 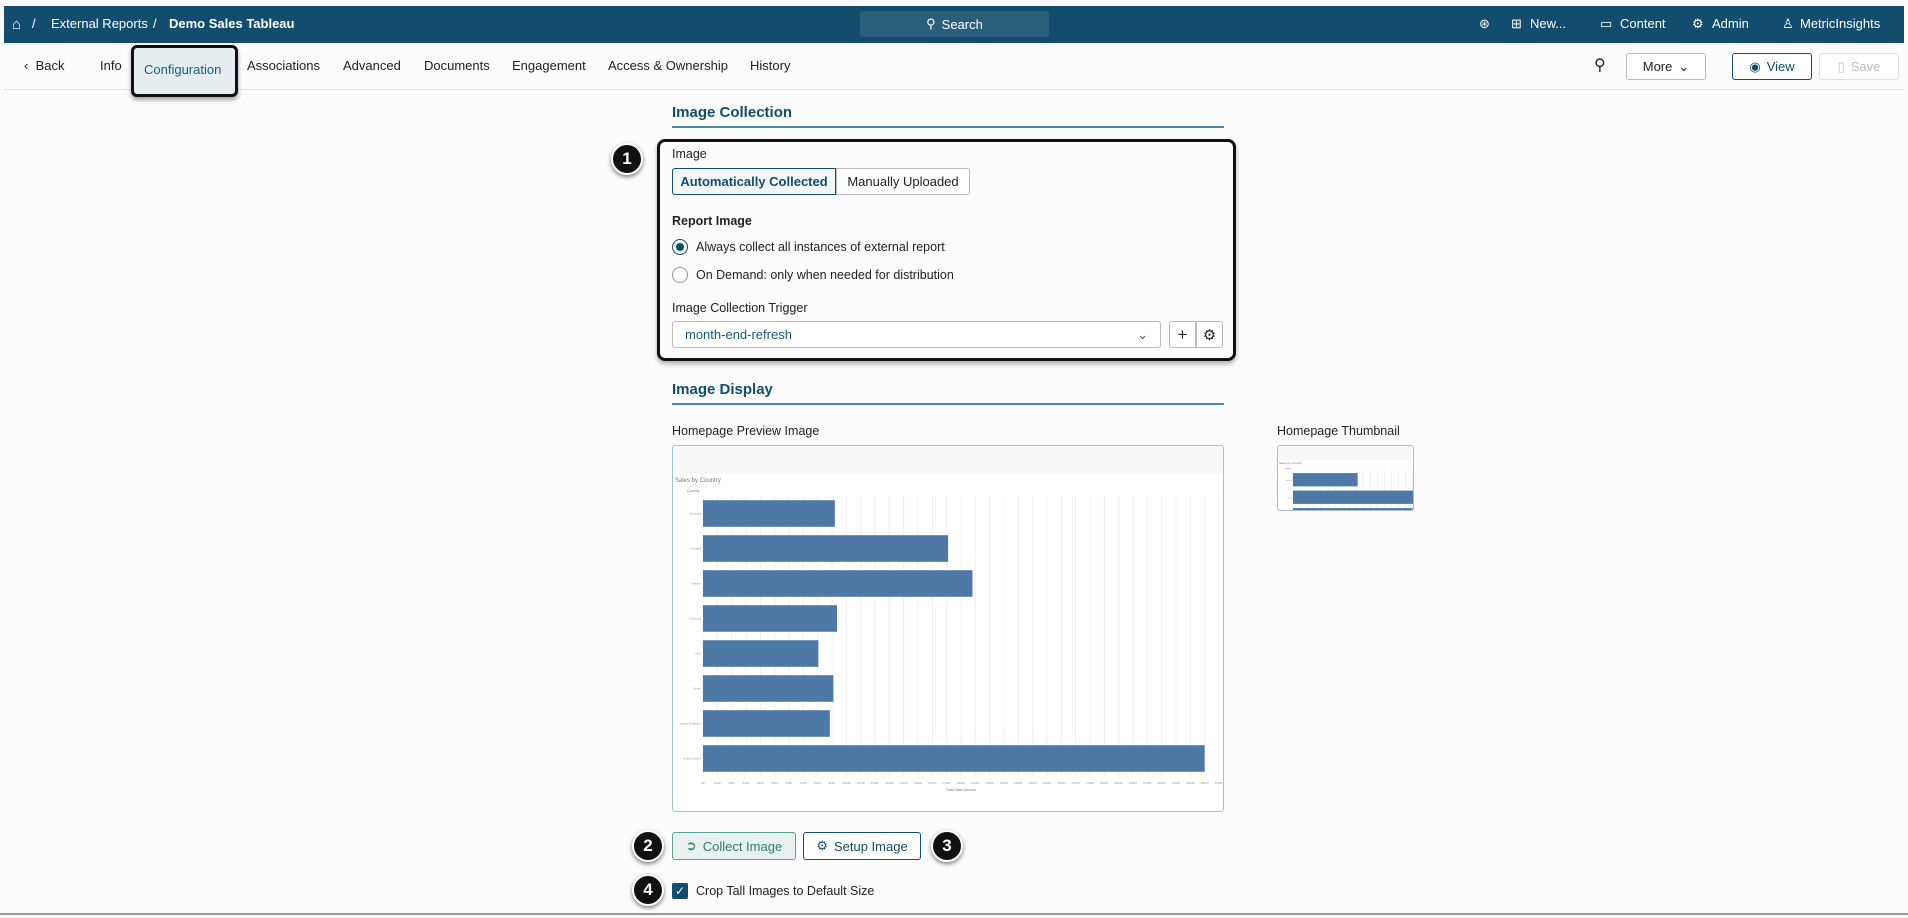 I want to click on setup-image-button: ⚙ Setup Image, so click(x=862, y=846).